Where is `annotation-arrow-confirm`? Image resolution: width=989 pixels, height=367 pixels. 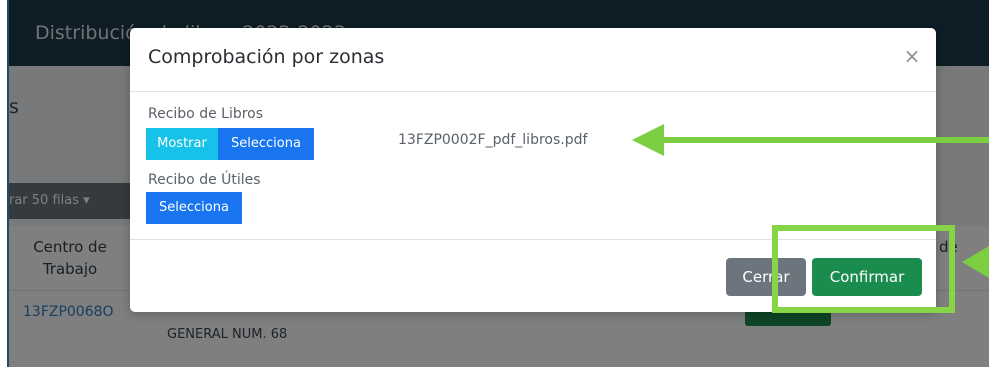
annotation-arrow-confirm is located at coordinates (975, 262).